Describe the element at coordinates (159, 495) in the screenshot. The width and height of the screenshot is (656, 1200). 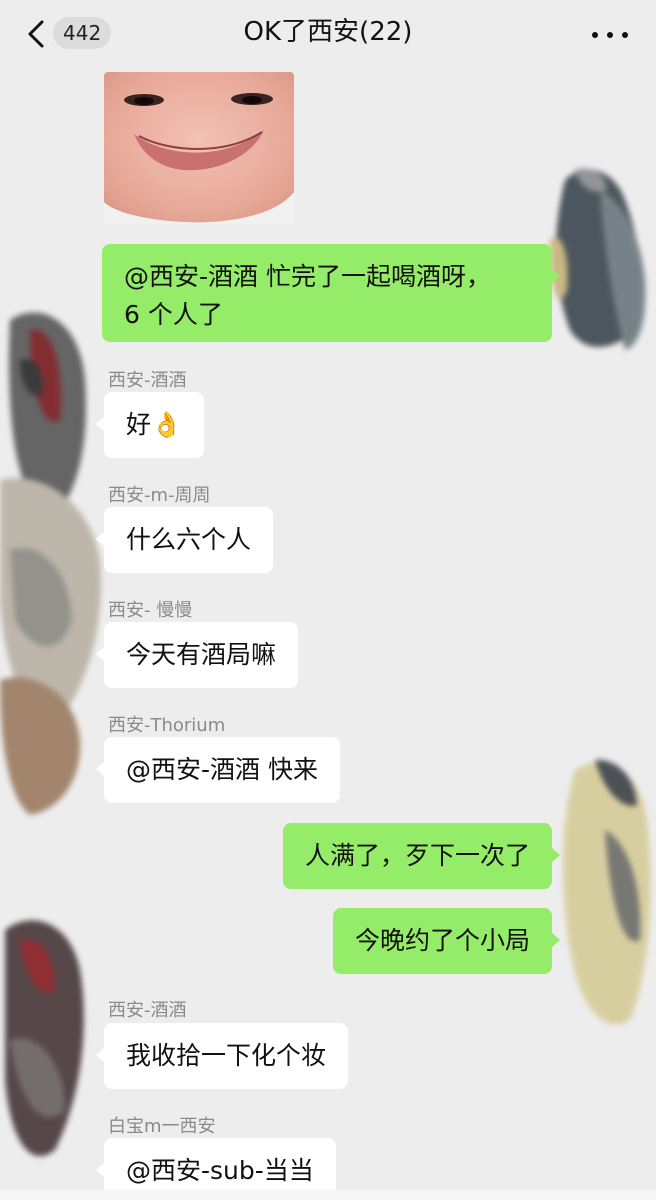
I see `sender-name: 西安-m-周周` at that location.